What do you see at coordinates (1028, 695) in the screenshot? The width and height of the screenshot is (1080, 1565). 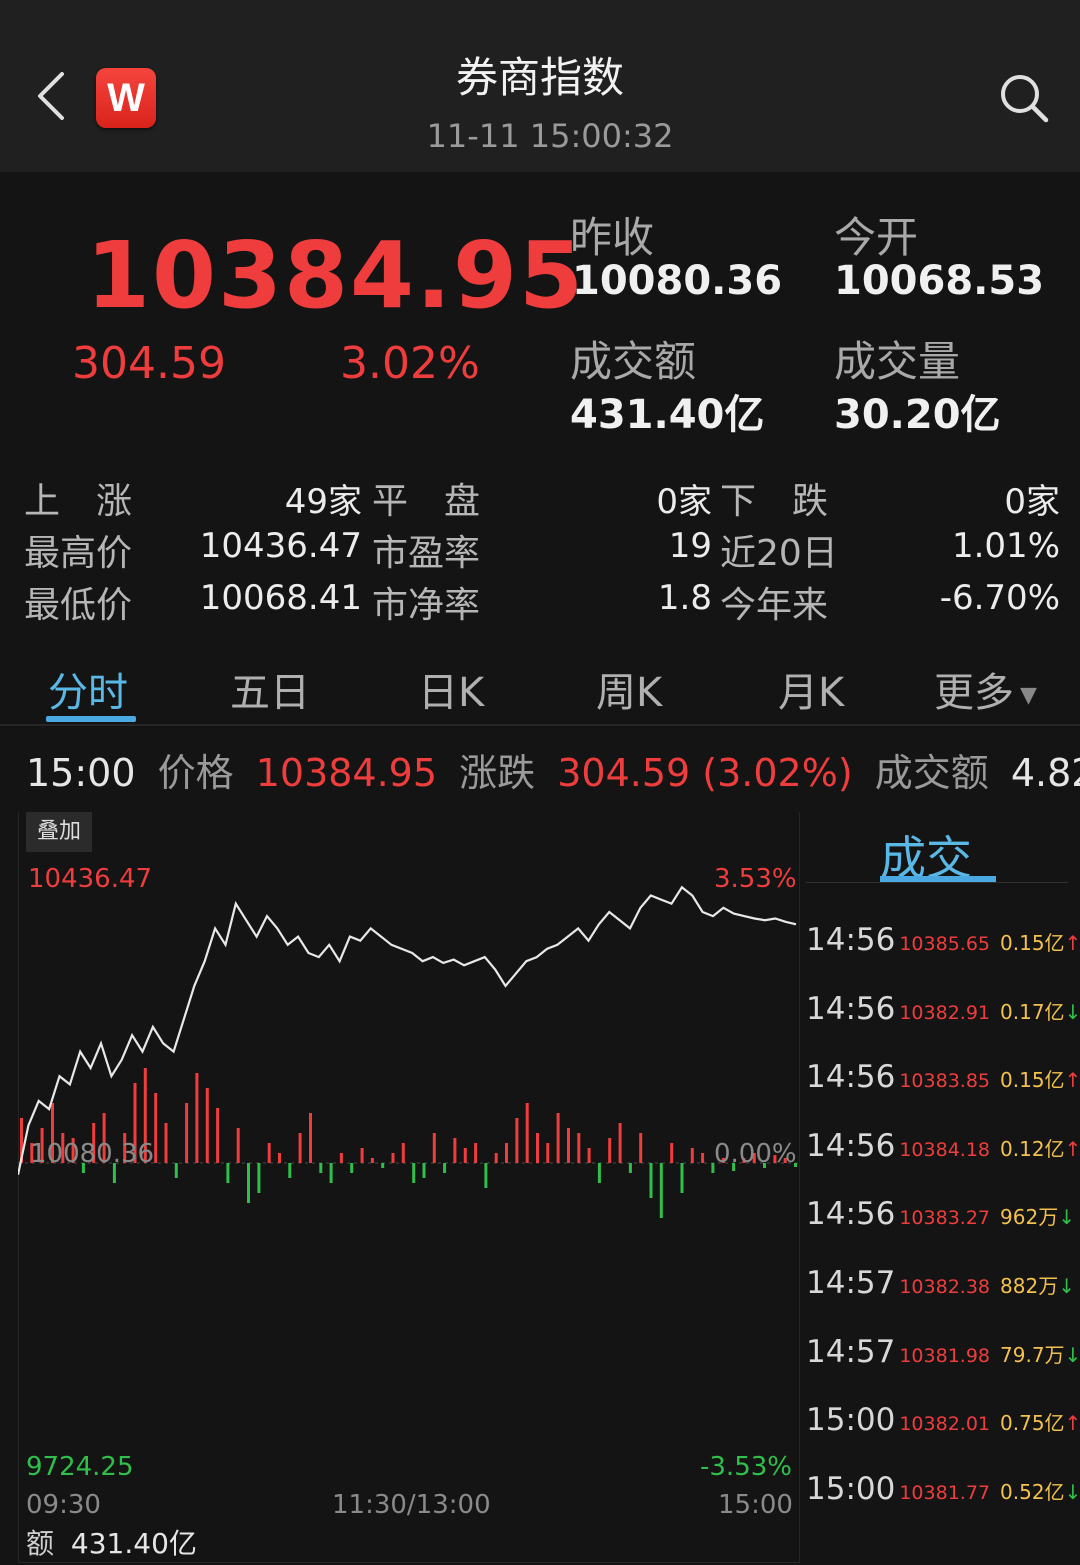 I see `caret-down-icon: ▼` at bounding box center [1028, 695].